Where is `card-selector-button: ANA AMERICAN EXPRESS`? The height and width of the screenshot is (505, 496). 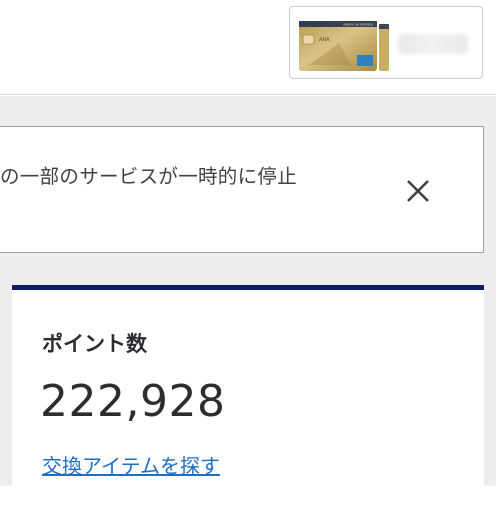
card-selector-button: ANA AMERICAN EXPRESS is located at coordinates (386, 42).